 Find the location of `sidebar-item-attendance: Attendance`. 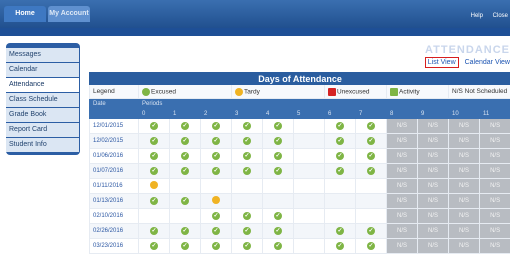

sidebar-item-attendance: Attendance is located at coordinates (42, 85).